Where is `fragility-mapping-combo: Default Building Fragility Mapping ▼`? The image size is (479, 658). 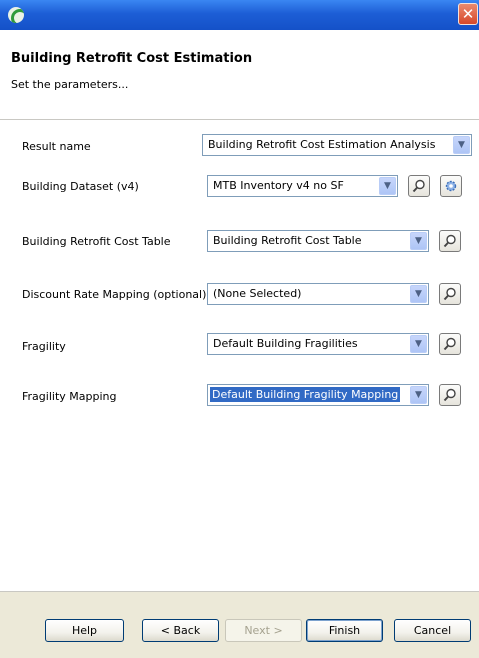 fragility-mapping-combo: Default Building Fragility Mapping ▼ is located at coordinates (318, 395).